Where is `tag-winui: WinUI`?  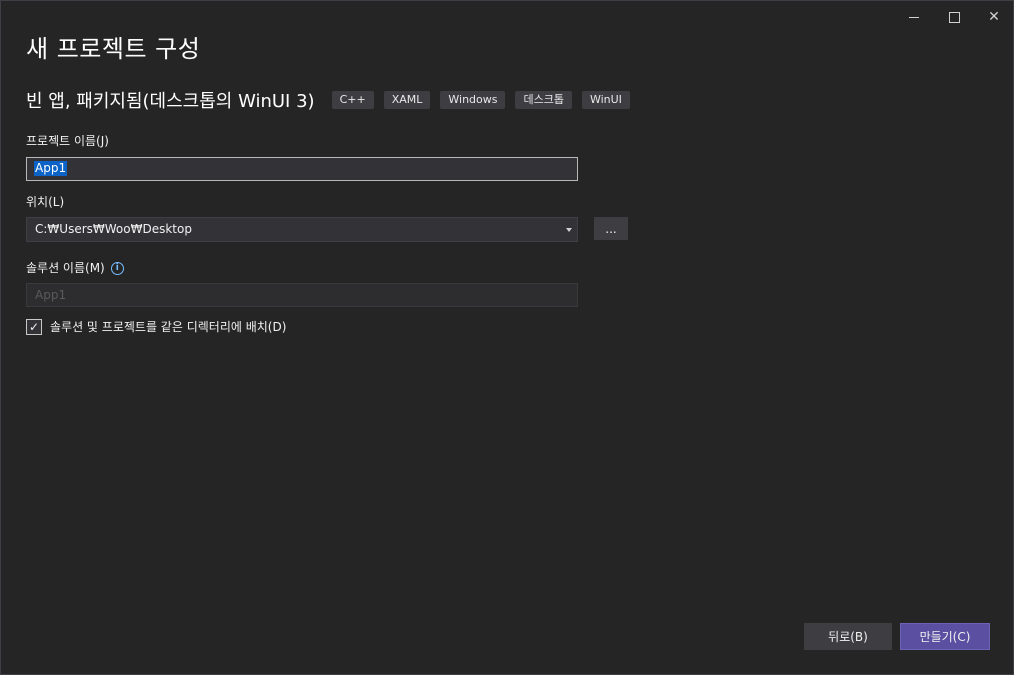
tag-winui: WinUI is located at coordinates (605, 100).